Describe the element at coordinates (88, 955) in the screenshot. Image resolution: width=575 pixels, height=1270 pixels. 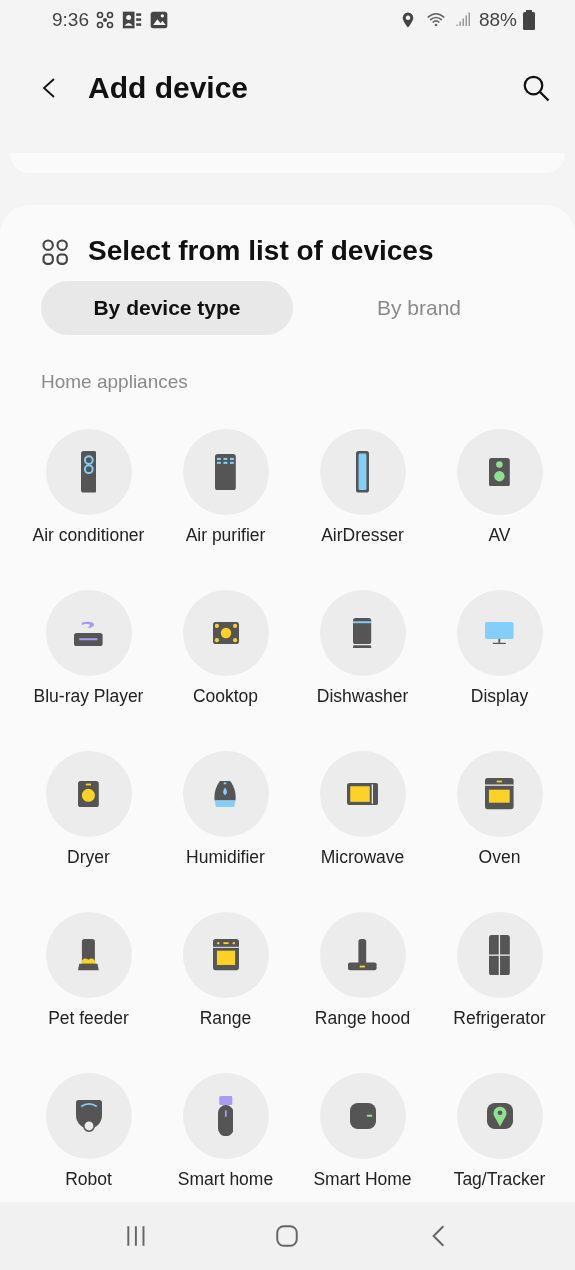
I see `pet-feeder-icon` at that location.